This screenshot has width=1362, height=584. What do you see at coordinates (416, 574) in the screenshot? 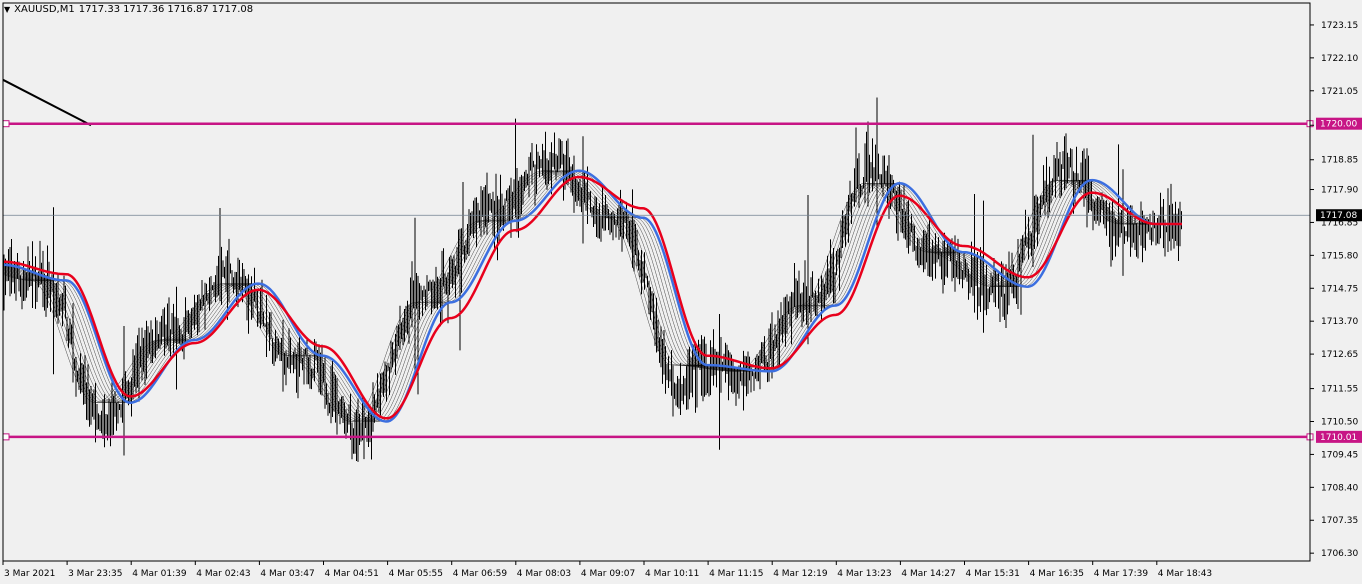
I see `x-tick-label: 4 Mar 05:55` at bounding box center [416, 574].